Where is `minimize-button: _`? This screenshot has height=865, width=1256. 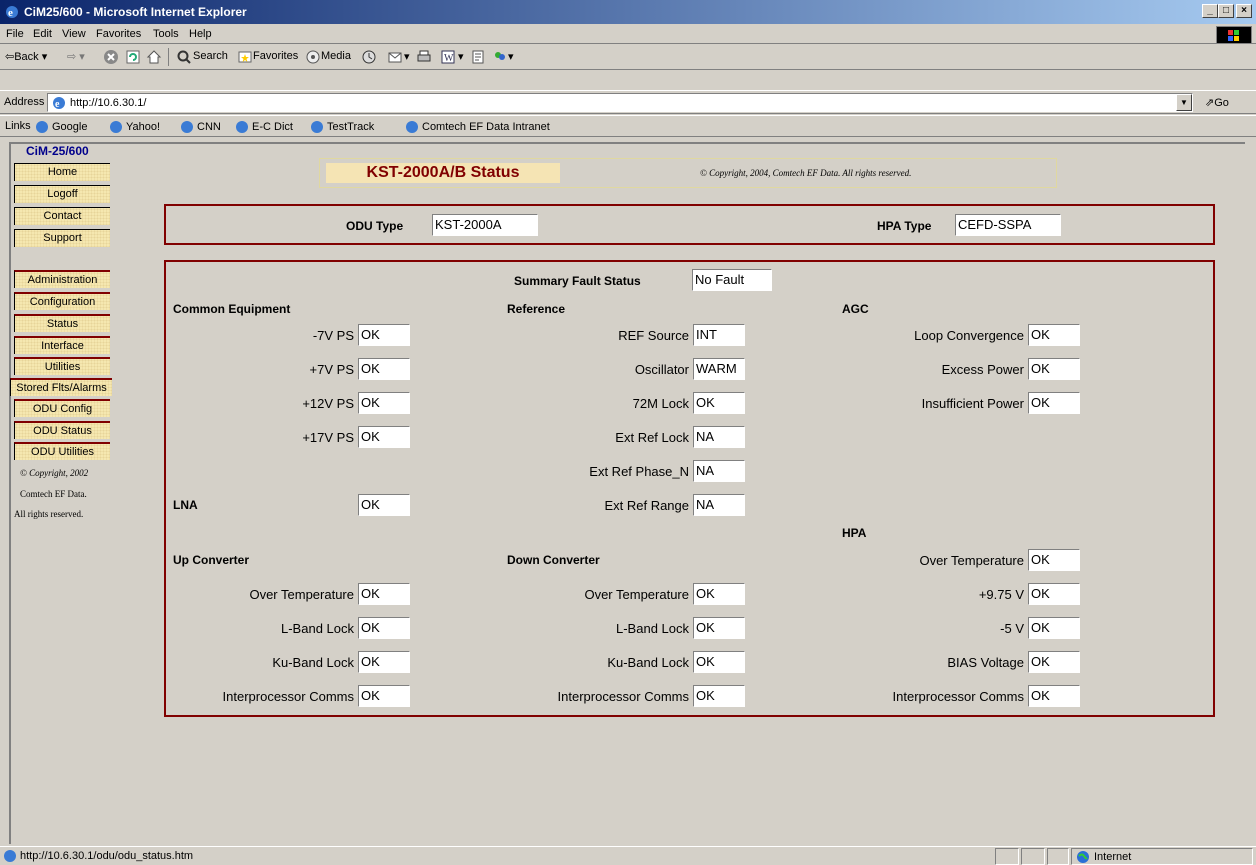
minimize-button: _ is located at coordinates (1210, 11).